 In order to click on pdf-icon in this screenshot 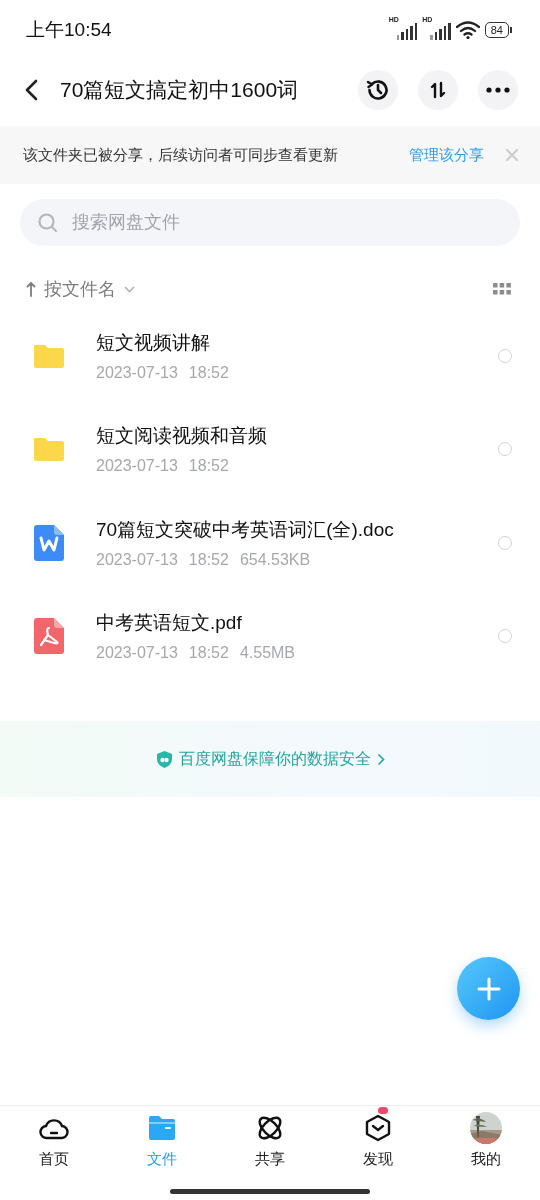, I will do `click(48, 636)`.